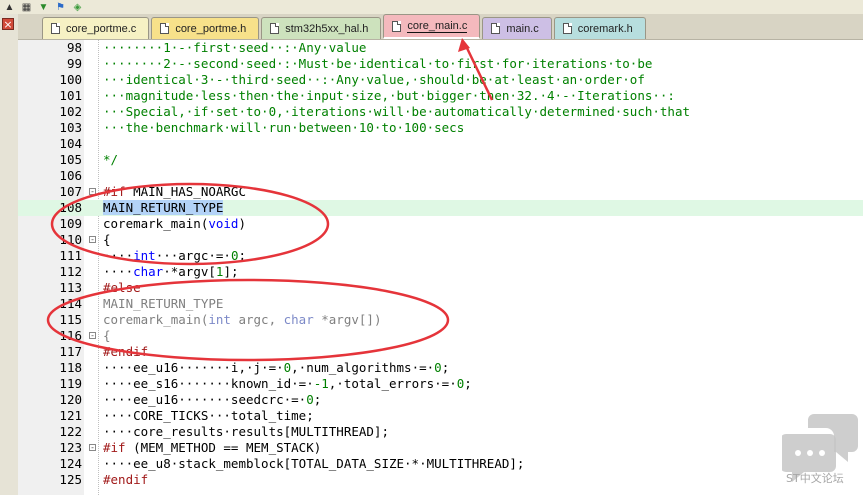 This screenshot has width=863, height=495. I want to click on debug-icon: ◈, so click(77, 7).